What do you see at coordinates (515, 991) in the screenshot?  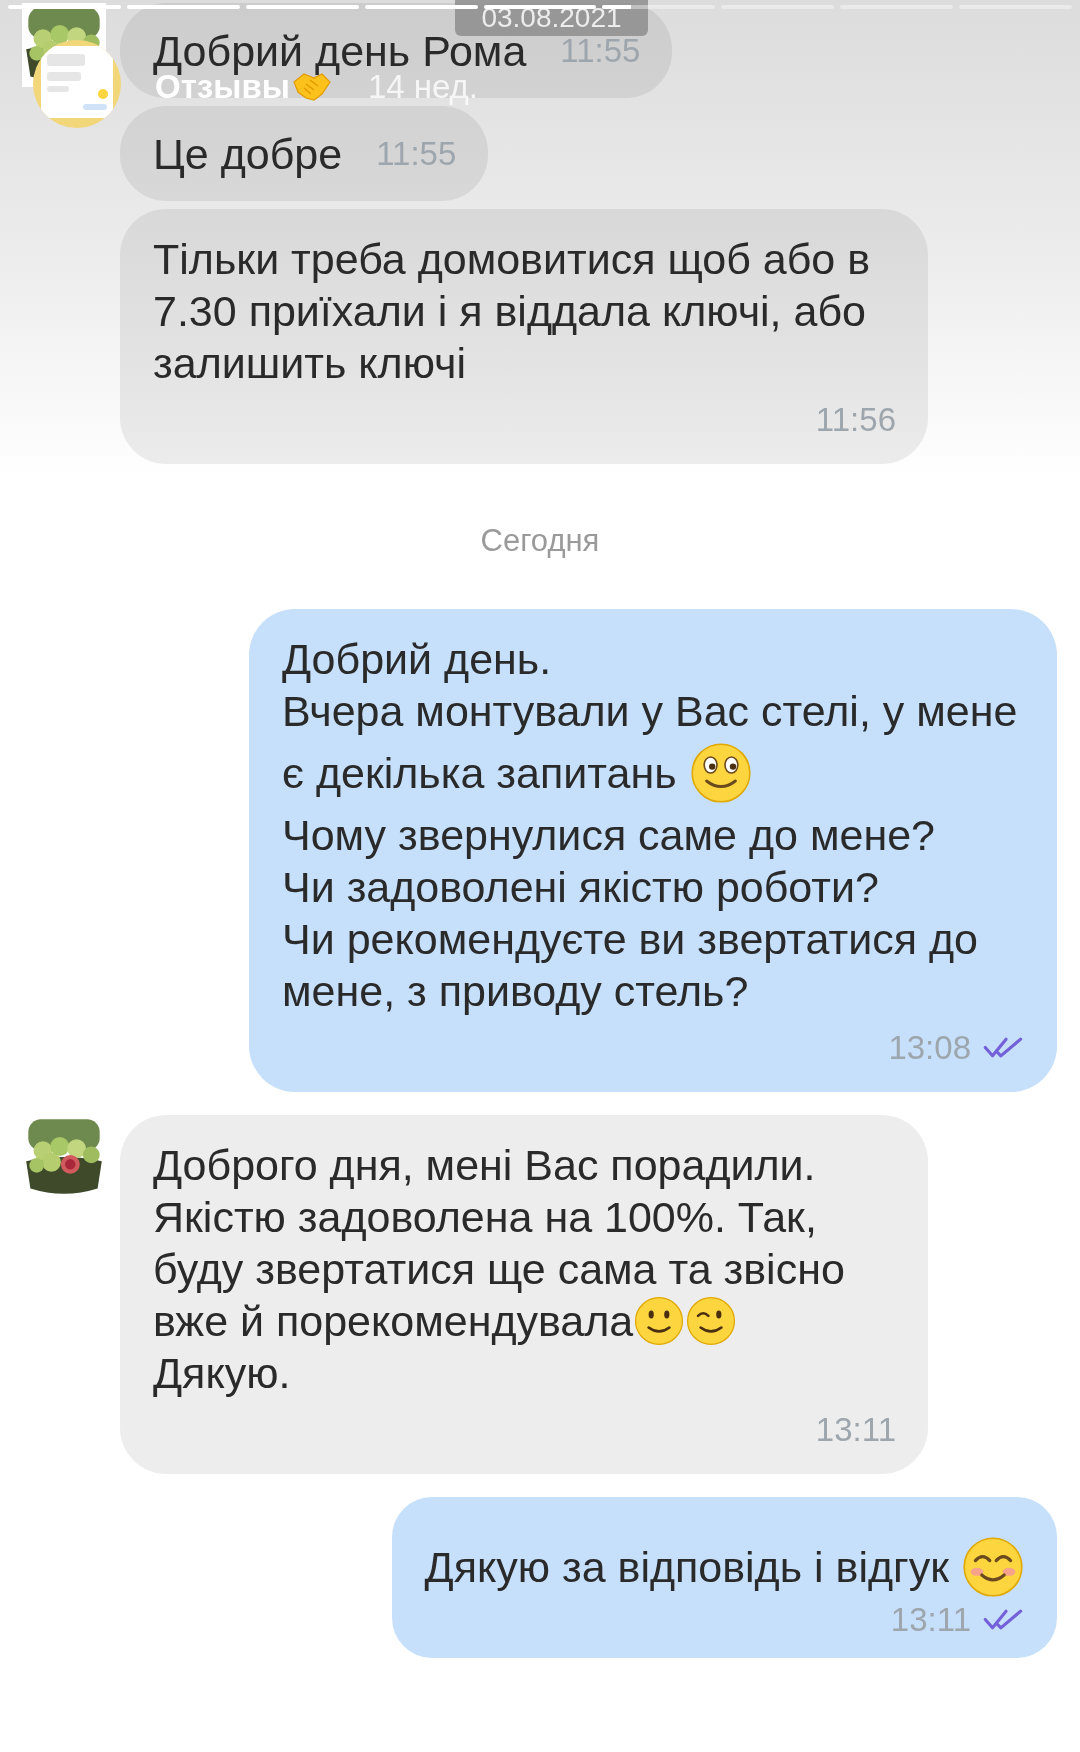 I see `message-text: мене, з приводу стель?` at bounding box center [515, 991].